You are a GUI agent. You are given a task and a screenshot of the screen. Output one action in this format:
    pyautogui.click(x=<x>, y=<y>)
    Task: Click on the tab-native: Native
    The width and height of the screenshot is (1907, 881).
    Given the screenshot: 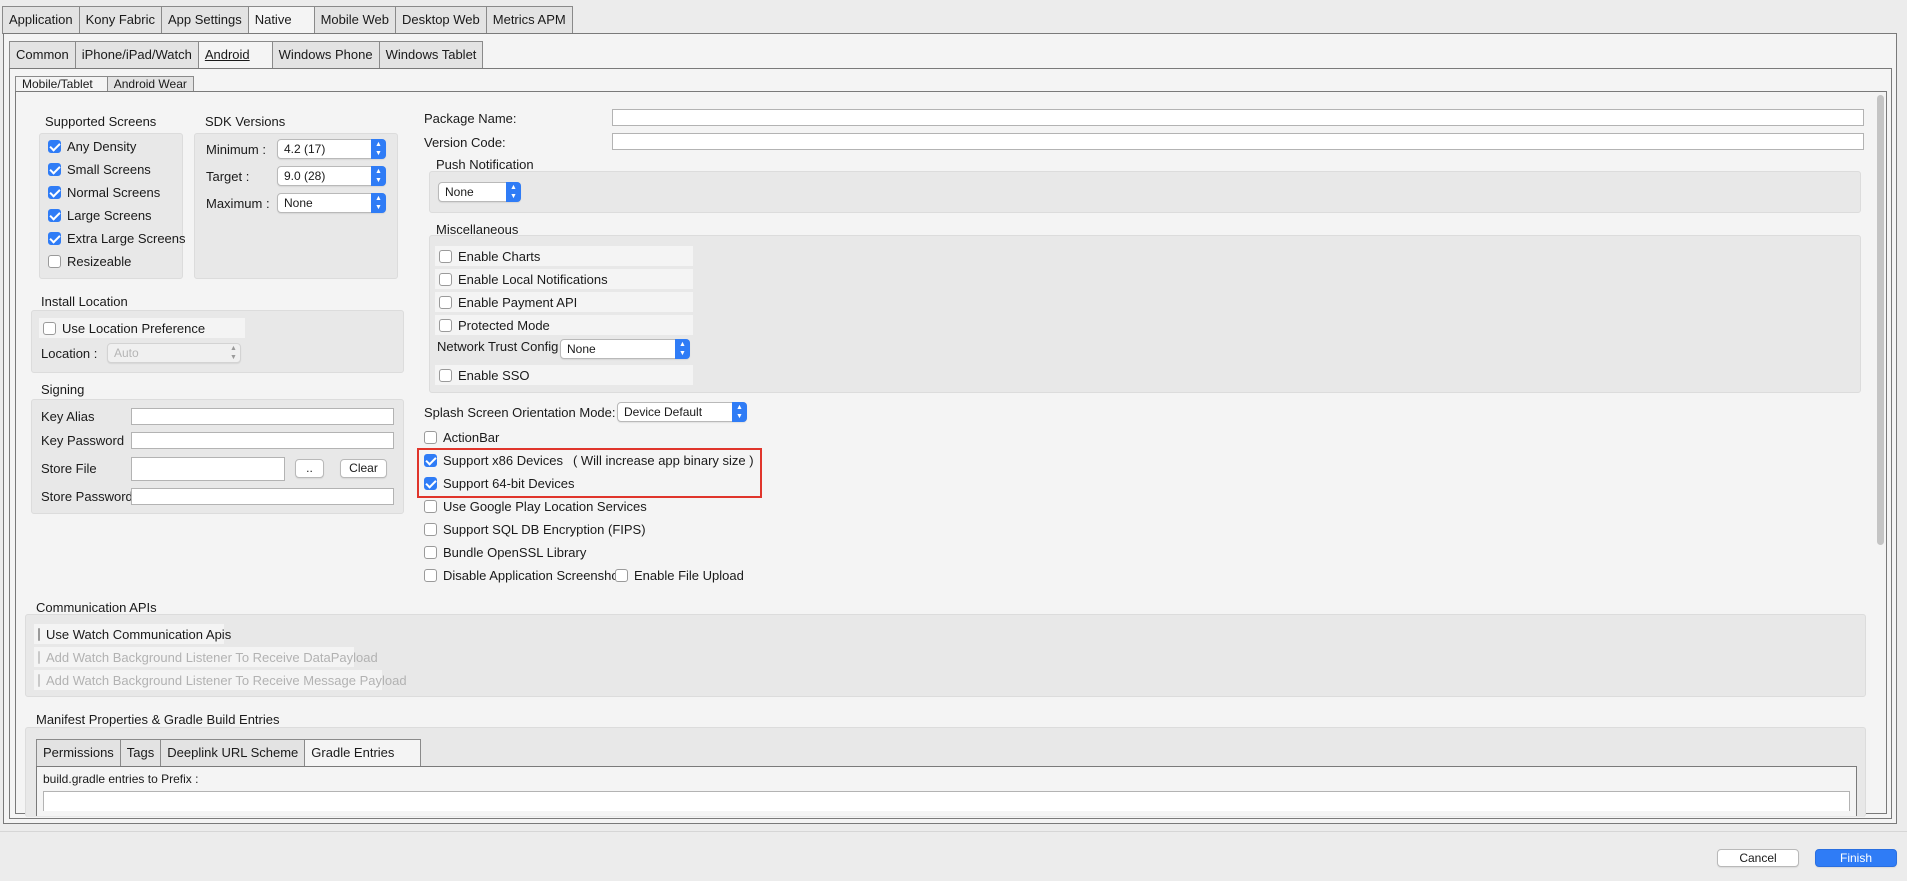 What is the action you would take?
    pyautogui.click(x=280, y=20)
    